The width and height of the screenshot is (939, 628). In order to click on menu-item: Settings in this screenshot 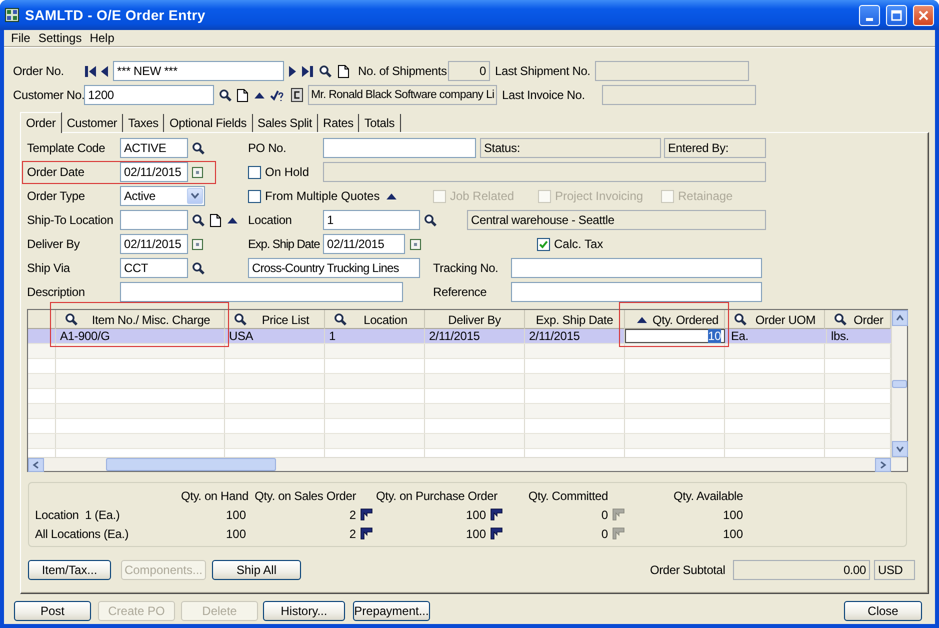, I will do `click(60, 38)`.